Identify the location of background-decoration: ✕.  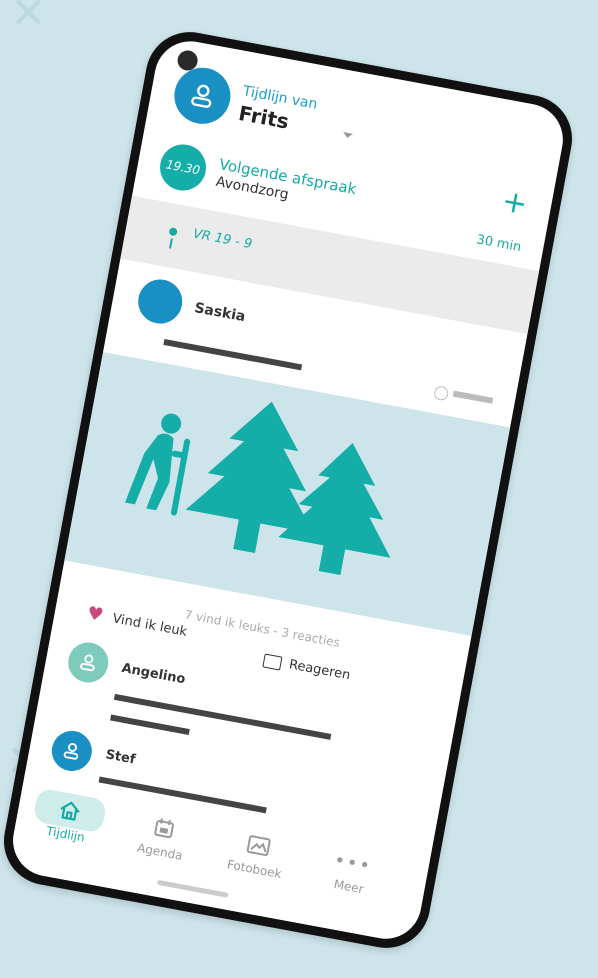
(28, 19).